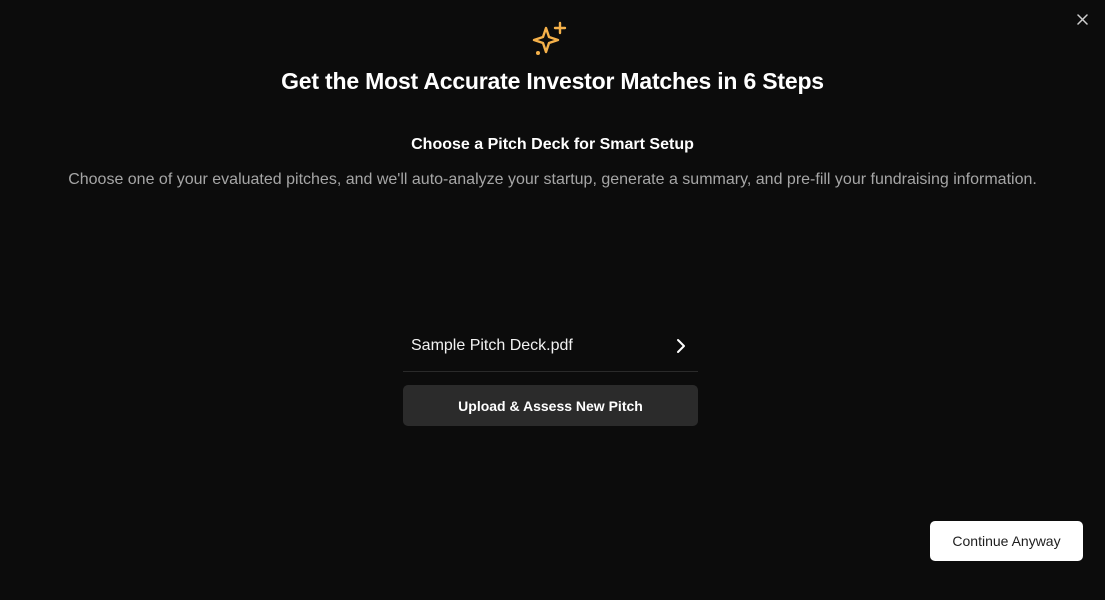  What do you see at coordinates (681, 345) in the screenshot?
I see `chevron-right-icon` at bounding box center [681, 345].